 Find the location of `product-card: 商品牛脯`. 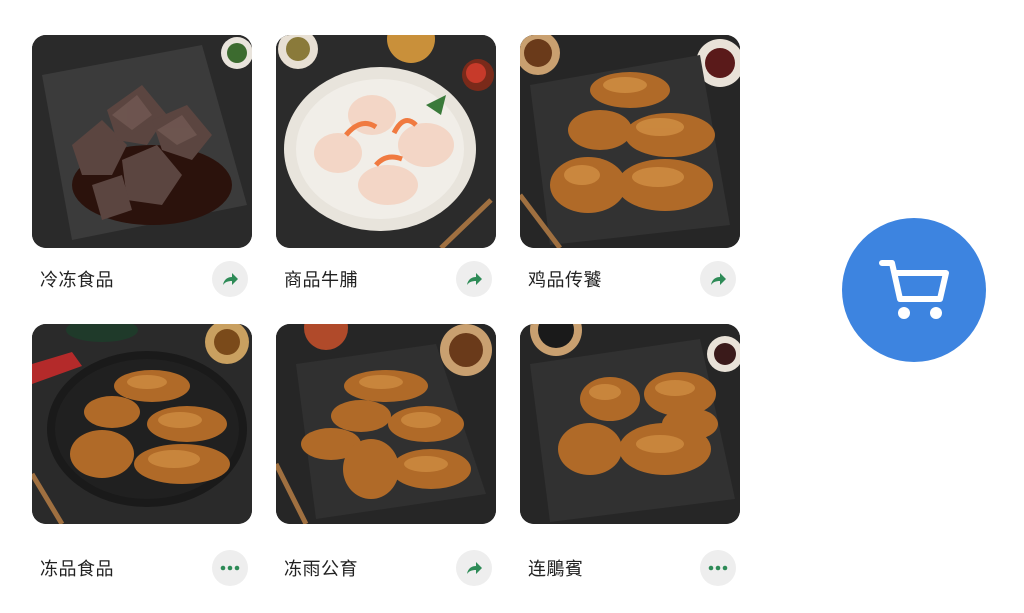

product-card: 商品牛脯 is located at coordinates (386, 179).